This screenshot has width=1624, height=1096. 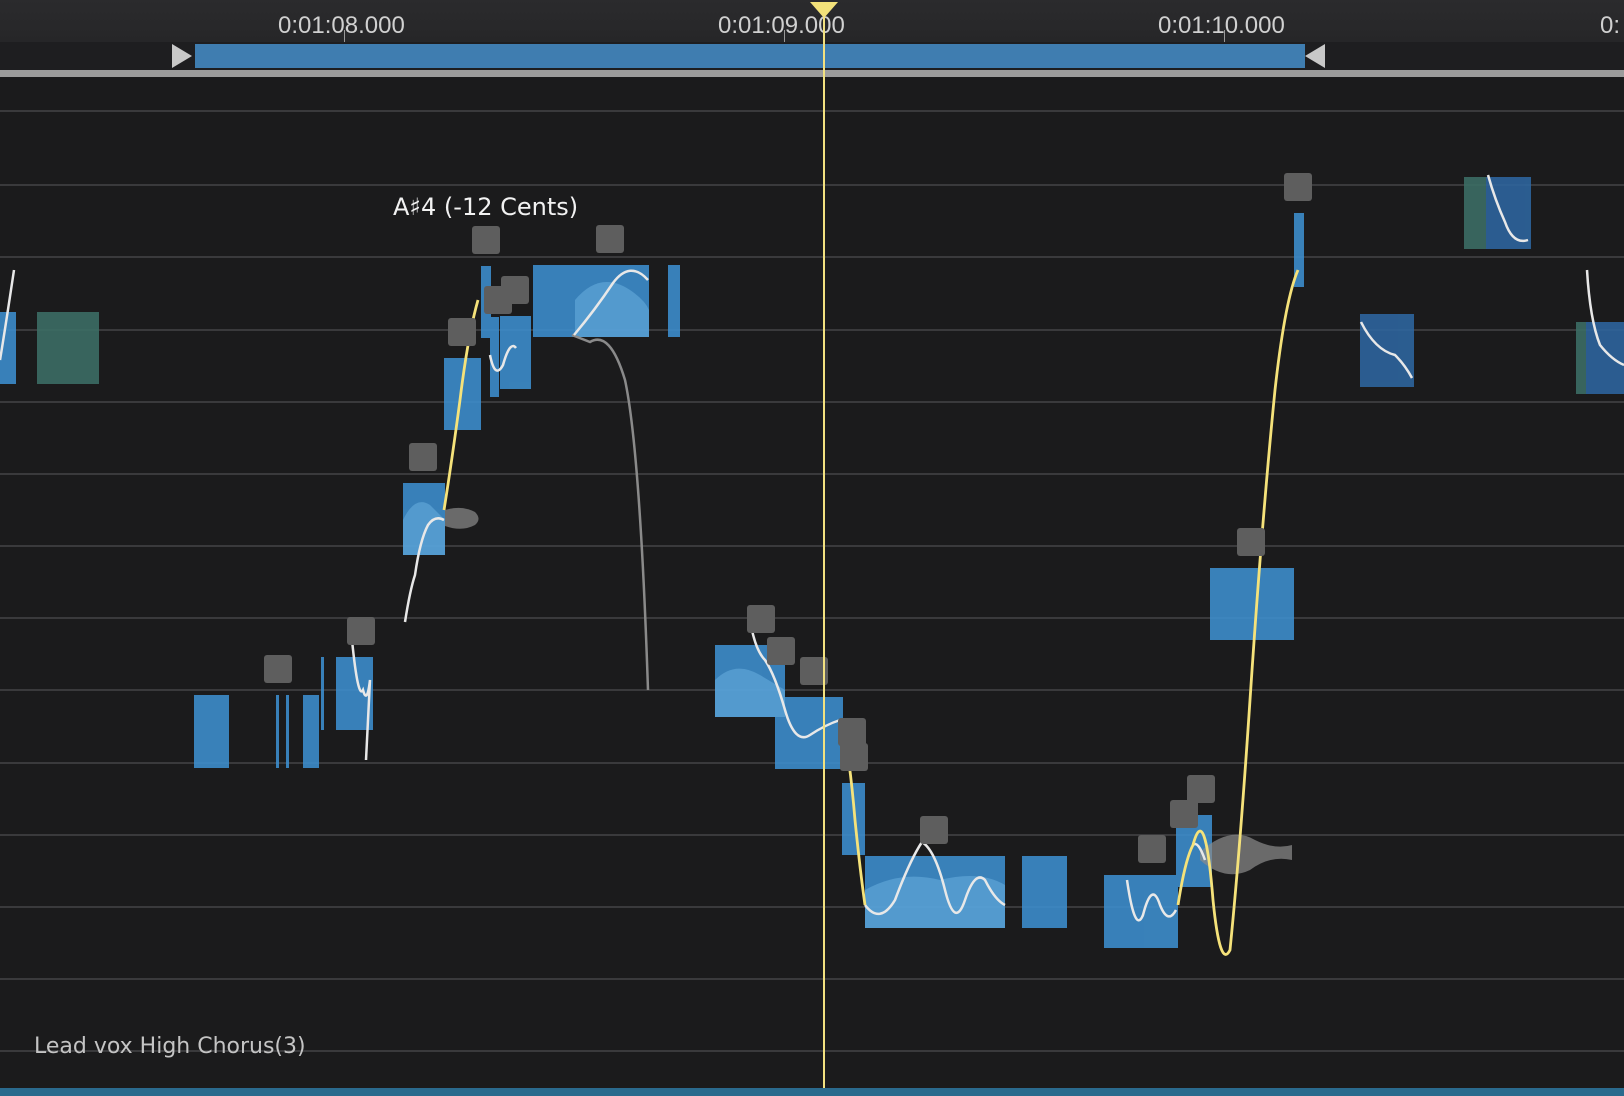 I want to click on playhead-line, so click(x=824, y=555).